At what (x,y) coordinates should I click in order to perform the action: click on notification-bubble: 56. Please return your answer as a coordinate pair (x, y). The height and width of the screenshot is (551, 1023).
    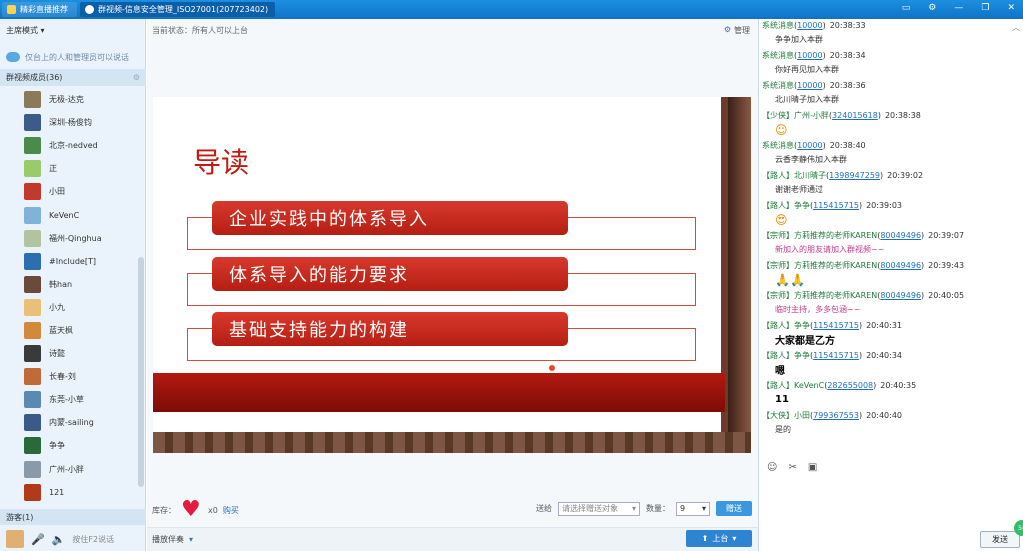
    Looking at the image, I should click on (1018, 528).